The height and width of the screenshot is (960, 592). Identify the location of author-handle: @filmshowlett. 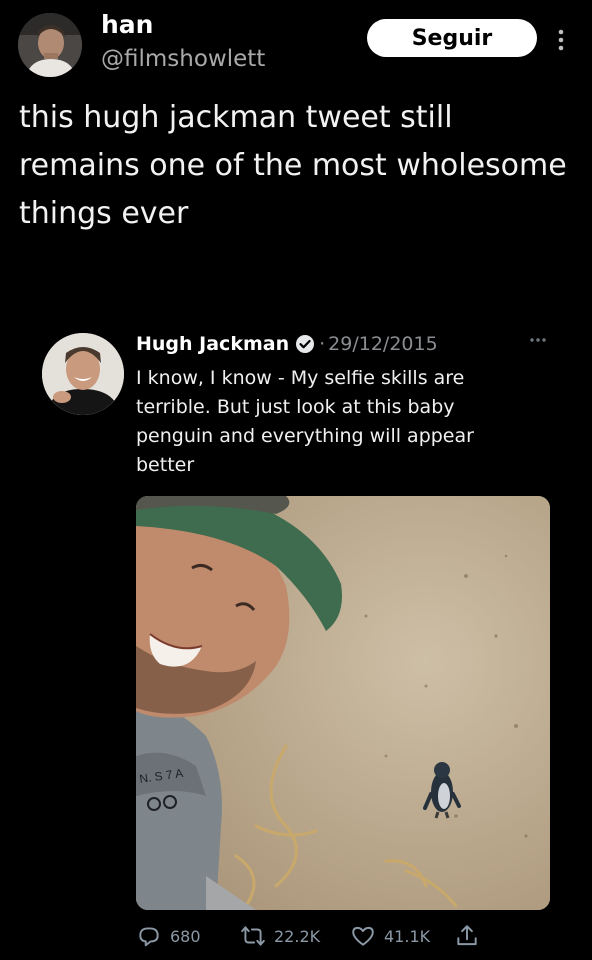
(183, 59).